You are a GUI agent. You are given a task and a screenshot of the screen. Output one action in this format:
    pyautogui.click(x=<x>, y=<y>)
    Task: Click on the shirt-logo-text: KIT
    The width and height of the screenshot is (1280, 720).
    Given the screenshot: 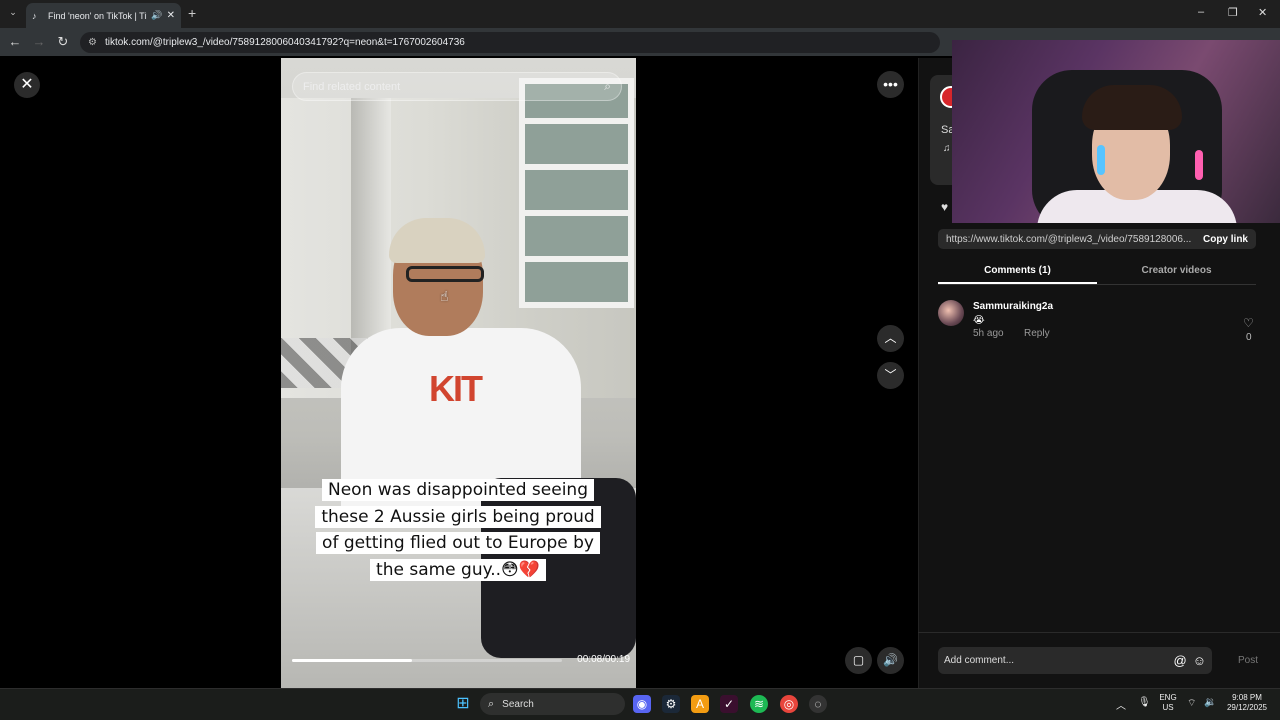 What is the action you would take?
    pyautogui.click(x=456, y=388)
    